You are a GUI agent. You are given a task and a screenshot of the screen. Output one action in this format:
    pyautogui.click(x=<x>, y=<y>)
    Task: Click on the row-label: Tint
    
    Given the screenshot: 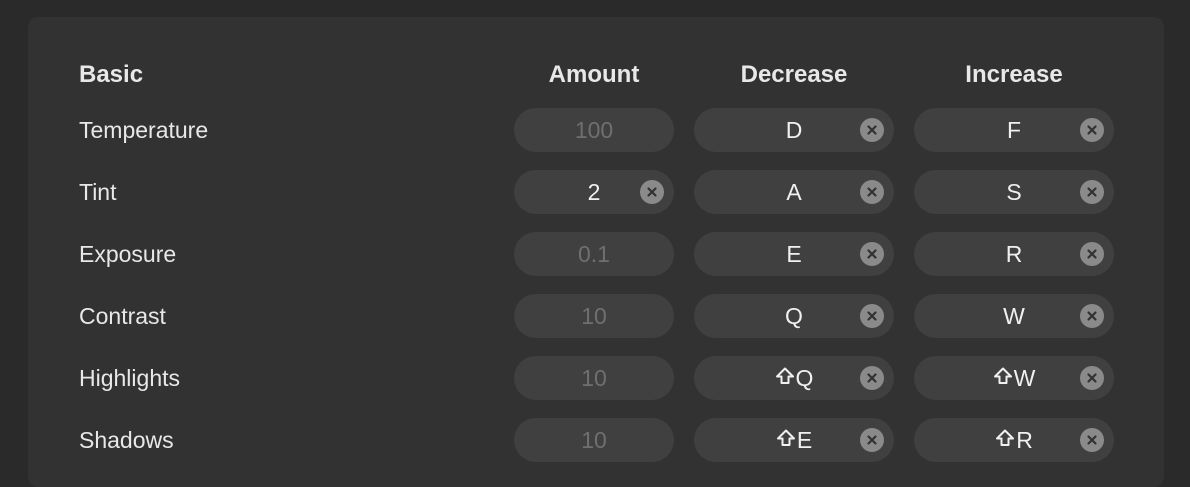 What is the action you would take?
    pyautogui.click(x=98, y=191)
    